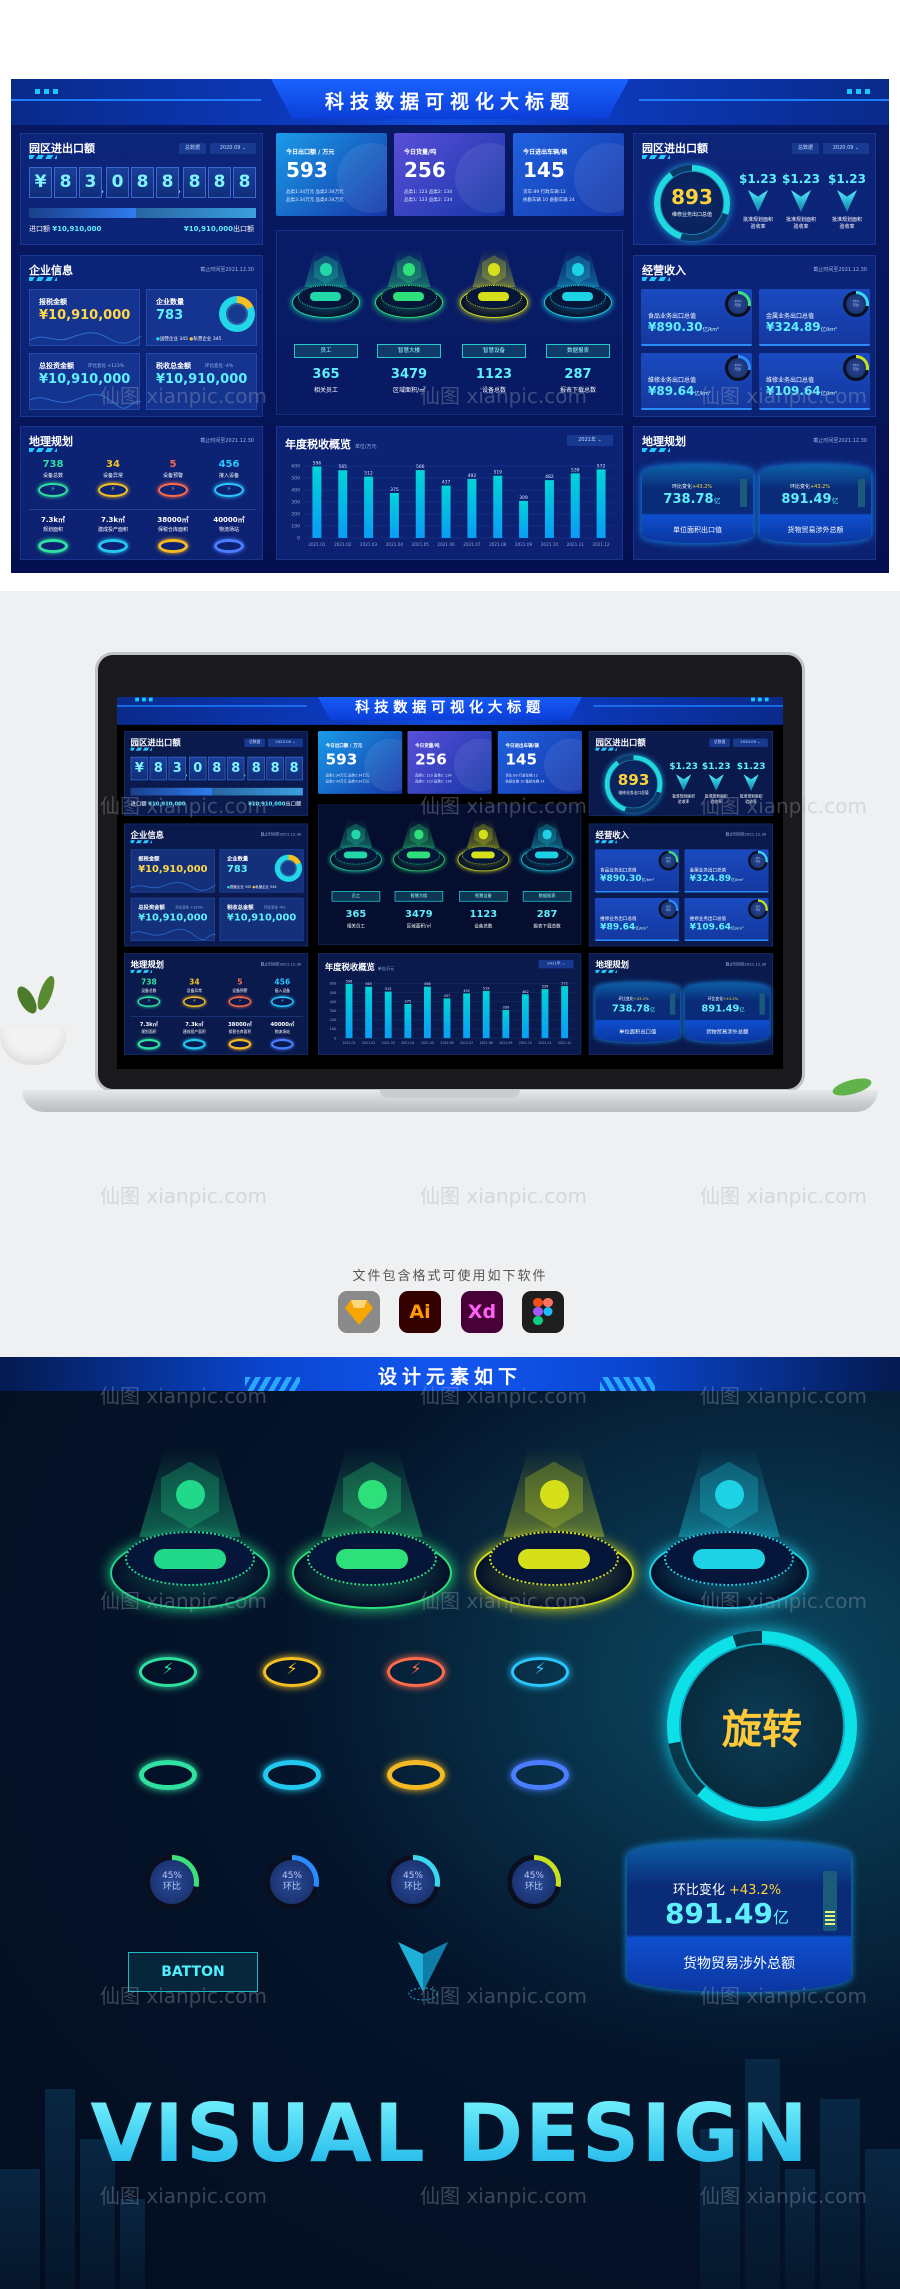 The image size is (900, 2289). I want to click on value: ¥109.64, so click(710, 926).